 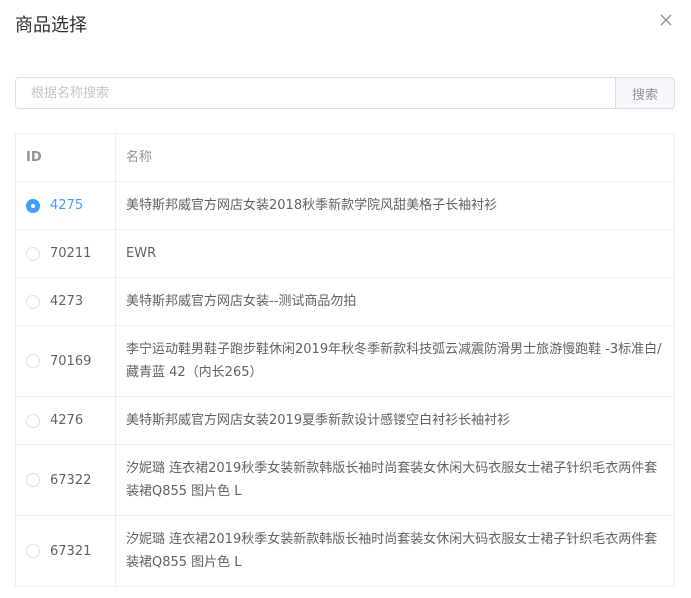 What do you see at coordinates (71, 361) in the screenshot?
I see `row-id: 70169` at bounding box center [71, 361].